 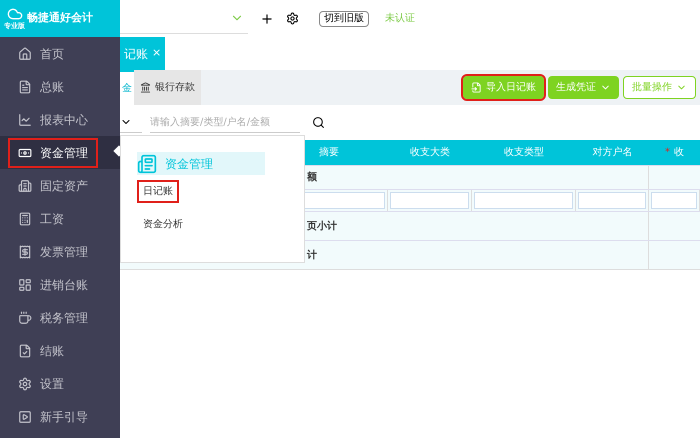 I want to click on cloud-logo-icon, so click(x=14, y=14).